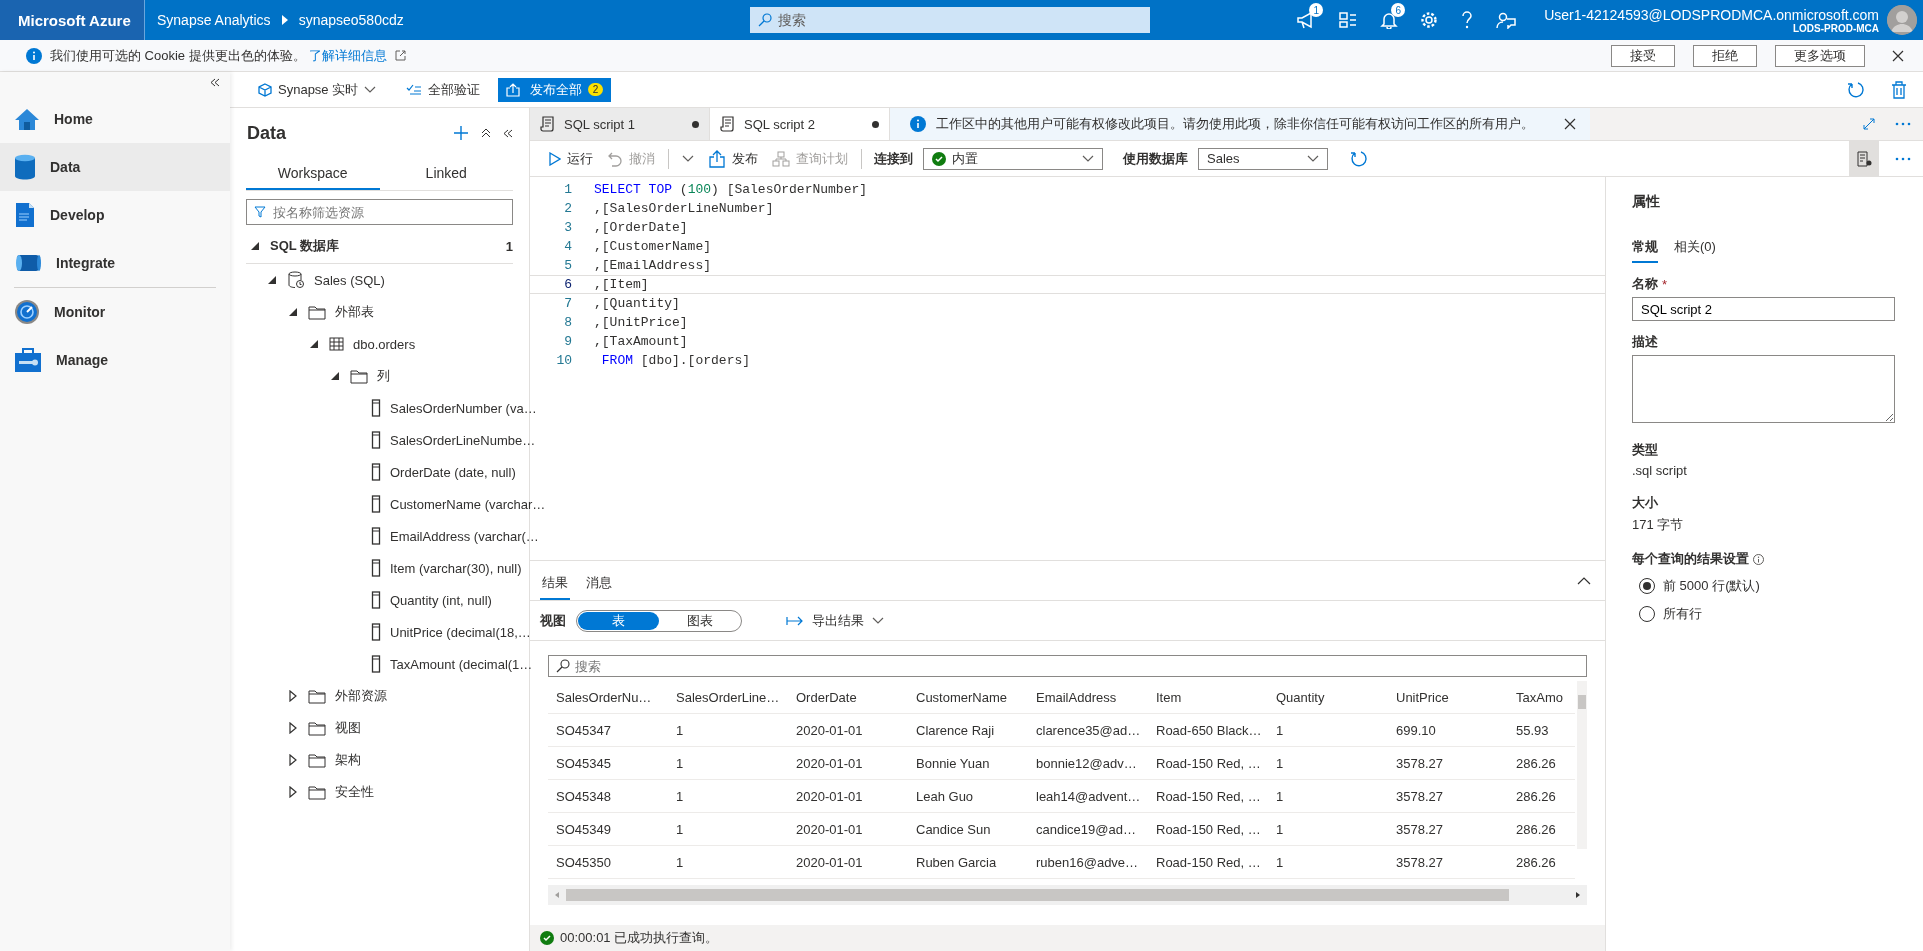  Describe the element at coordinates (1448, 697) in the screenshot. I see `column-header: UnitPrice` at that location.